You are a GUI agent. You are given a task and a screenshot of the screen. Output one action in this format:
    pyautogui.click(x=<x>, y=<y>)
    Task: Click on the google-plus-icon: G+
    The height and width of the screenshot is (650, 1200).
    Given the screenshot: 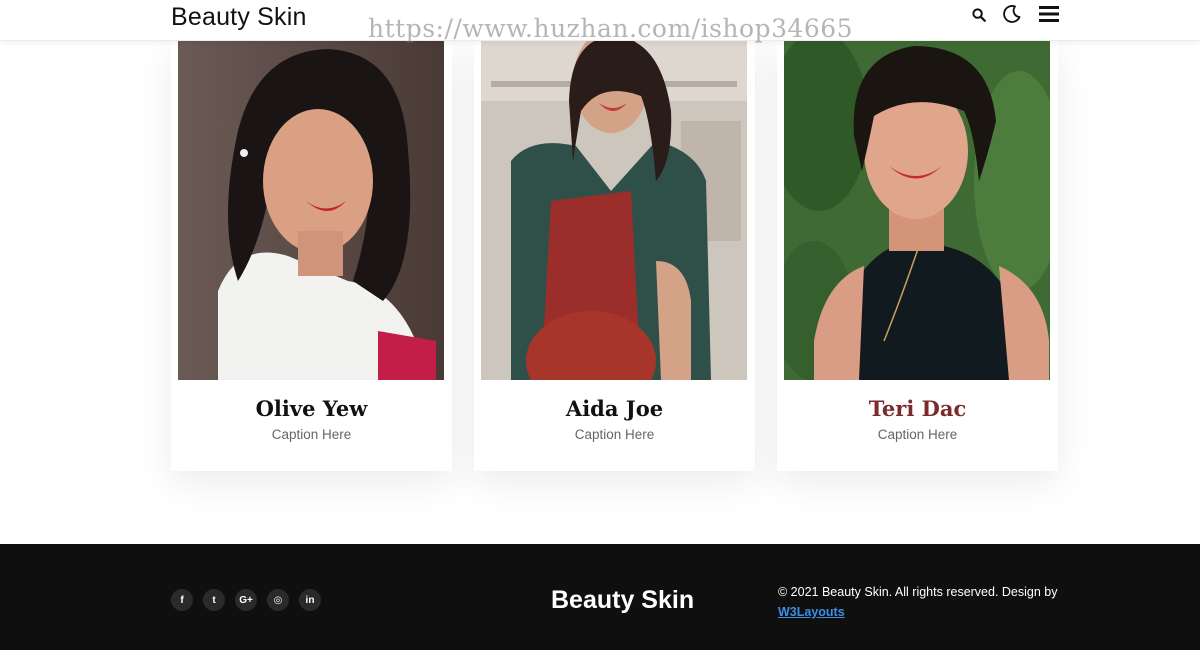 What is the action you would take?
    pyautogui.click(x=246, y=600)
    